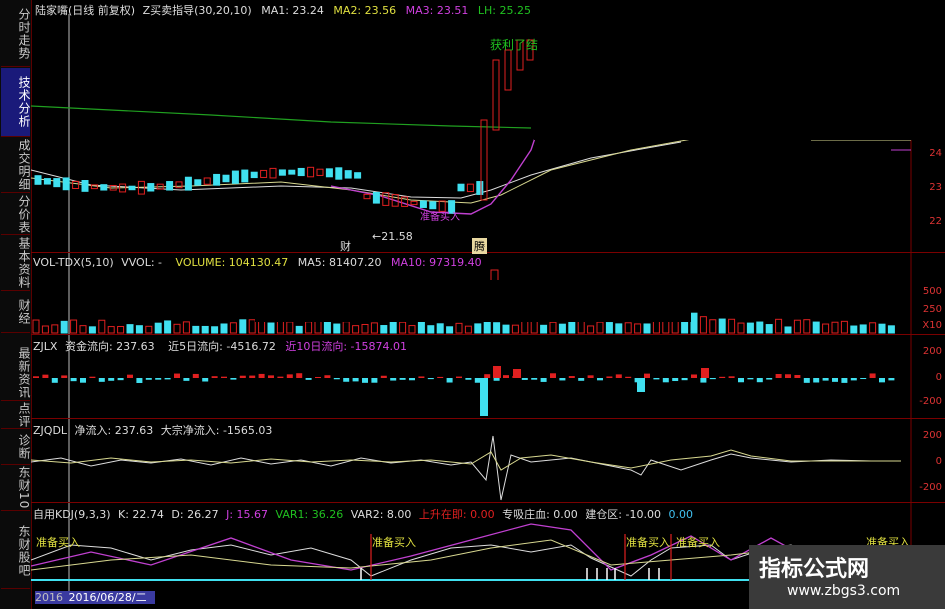 The image size is (945, 609). Describe the element at coordinates (247, 514) in the screenshot. I see `kdj-j: J: 15.67` at that location.